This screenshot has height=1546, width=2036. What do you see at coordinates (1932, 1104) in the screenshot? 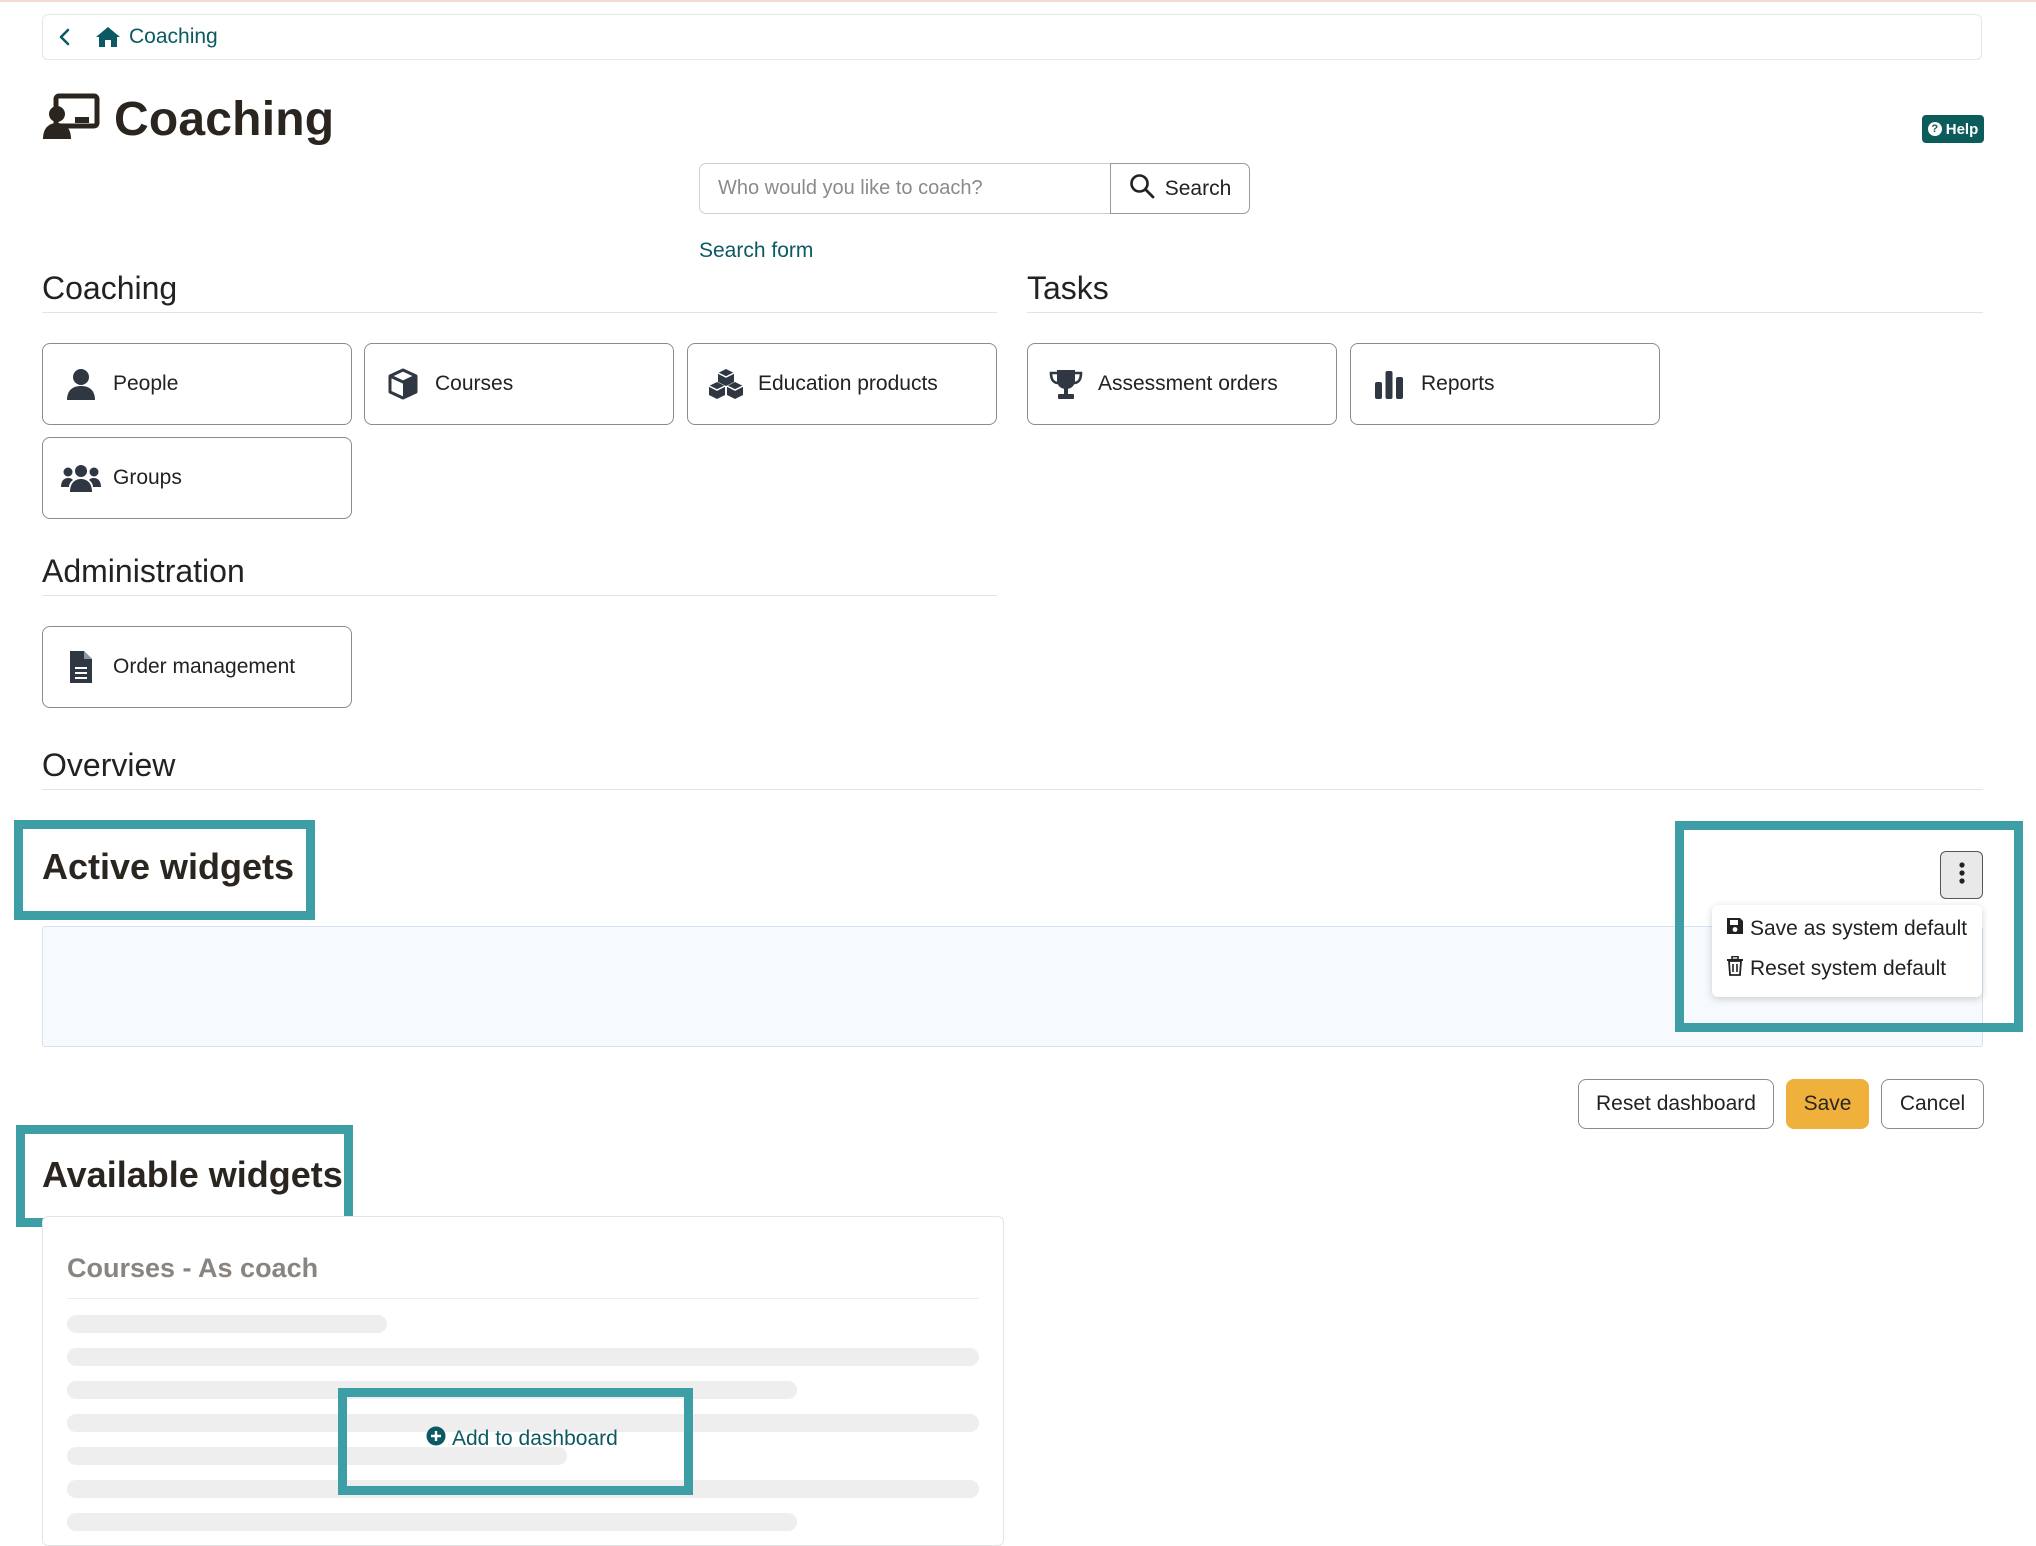
I see `cancel-button: Cancel` at bounding box center [1932, 1104].